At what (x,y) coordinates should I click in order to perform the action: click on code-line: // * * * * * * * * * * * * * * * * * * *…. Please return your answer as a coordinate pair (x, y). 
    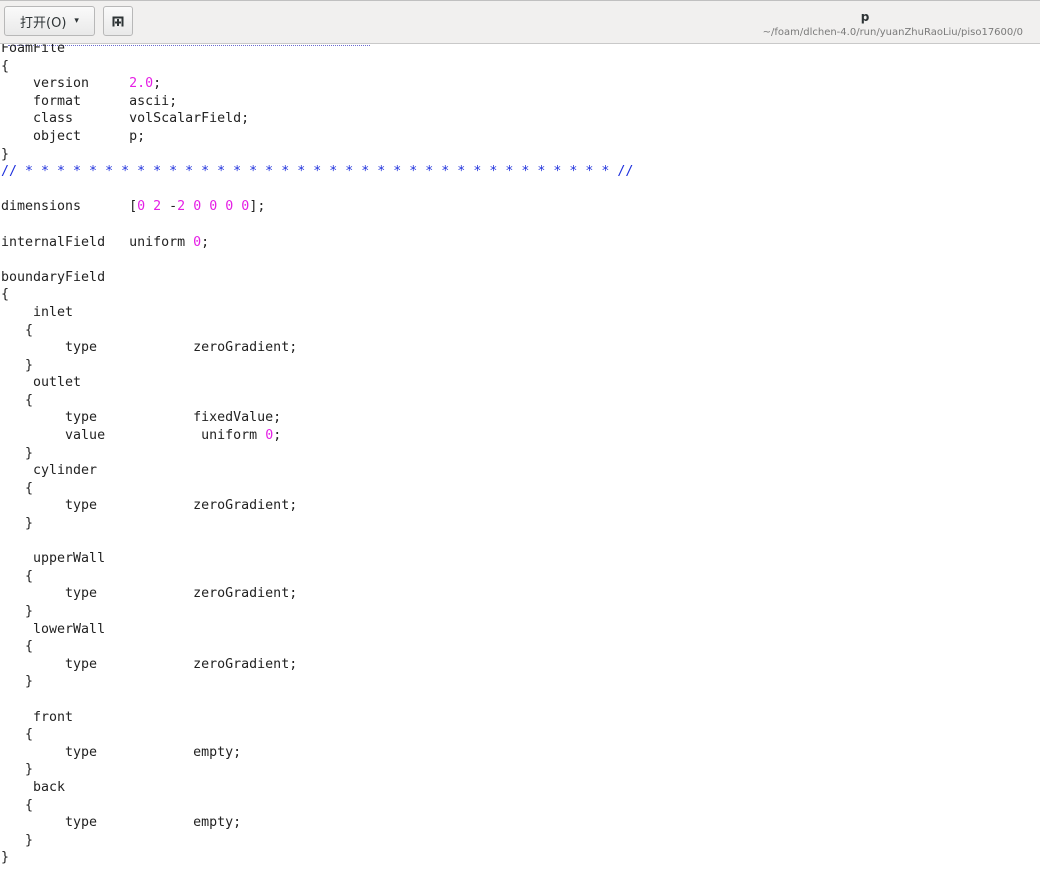
    Looking at the image, I should click on (317, 171).